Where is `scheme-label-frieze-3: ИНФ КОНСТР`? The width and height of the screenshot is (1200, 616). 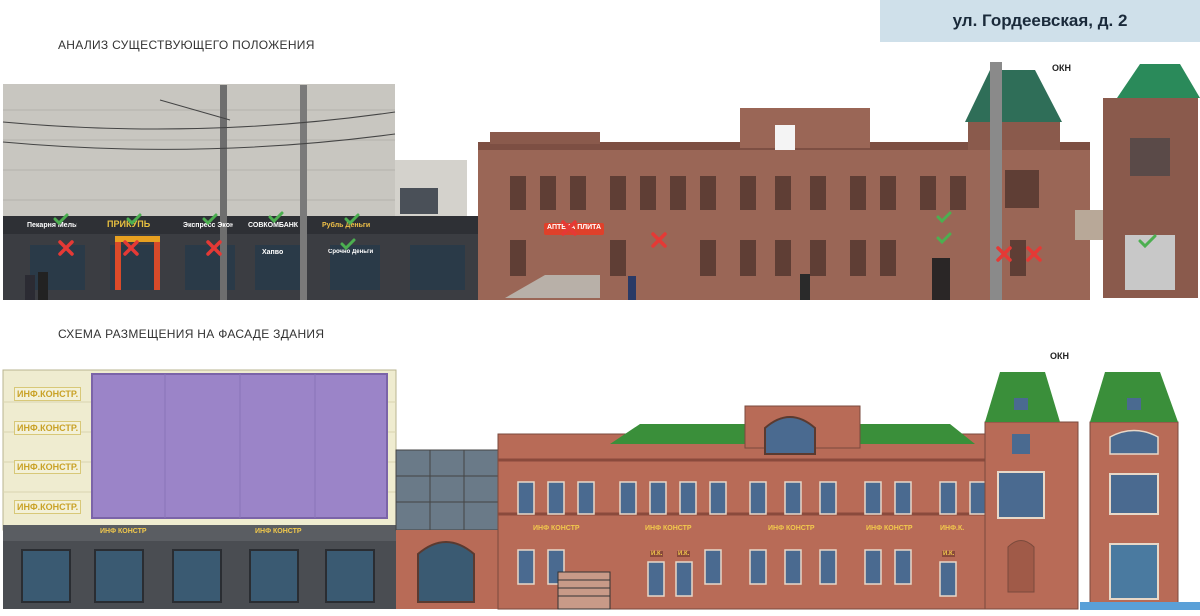
scheme-label-frieze-3: ИНФ КОНСТР is located at coordinates (791, 528).